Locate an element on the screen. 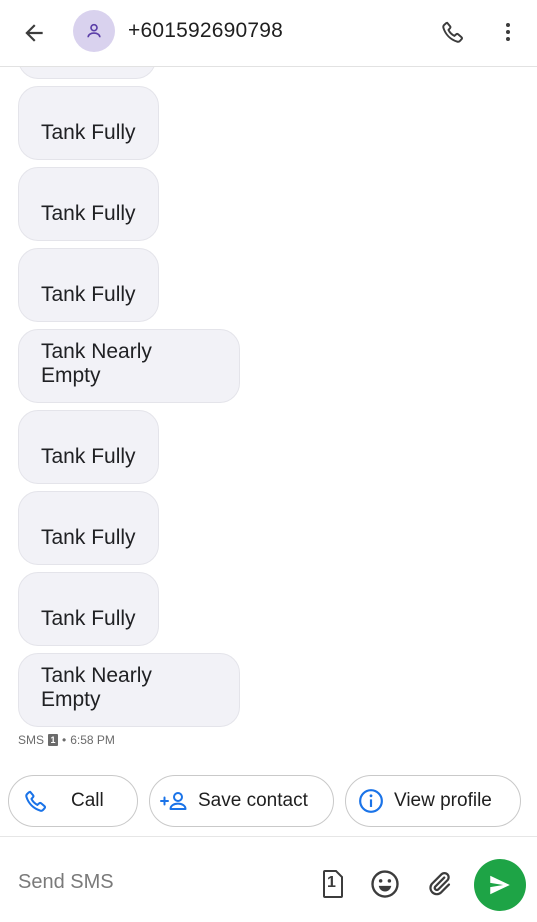 The image size is (537, 922). more-options-button is located at coordinates (508, 32).